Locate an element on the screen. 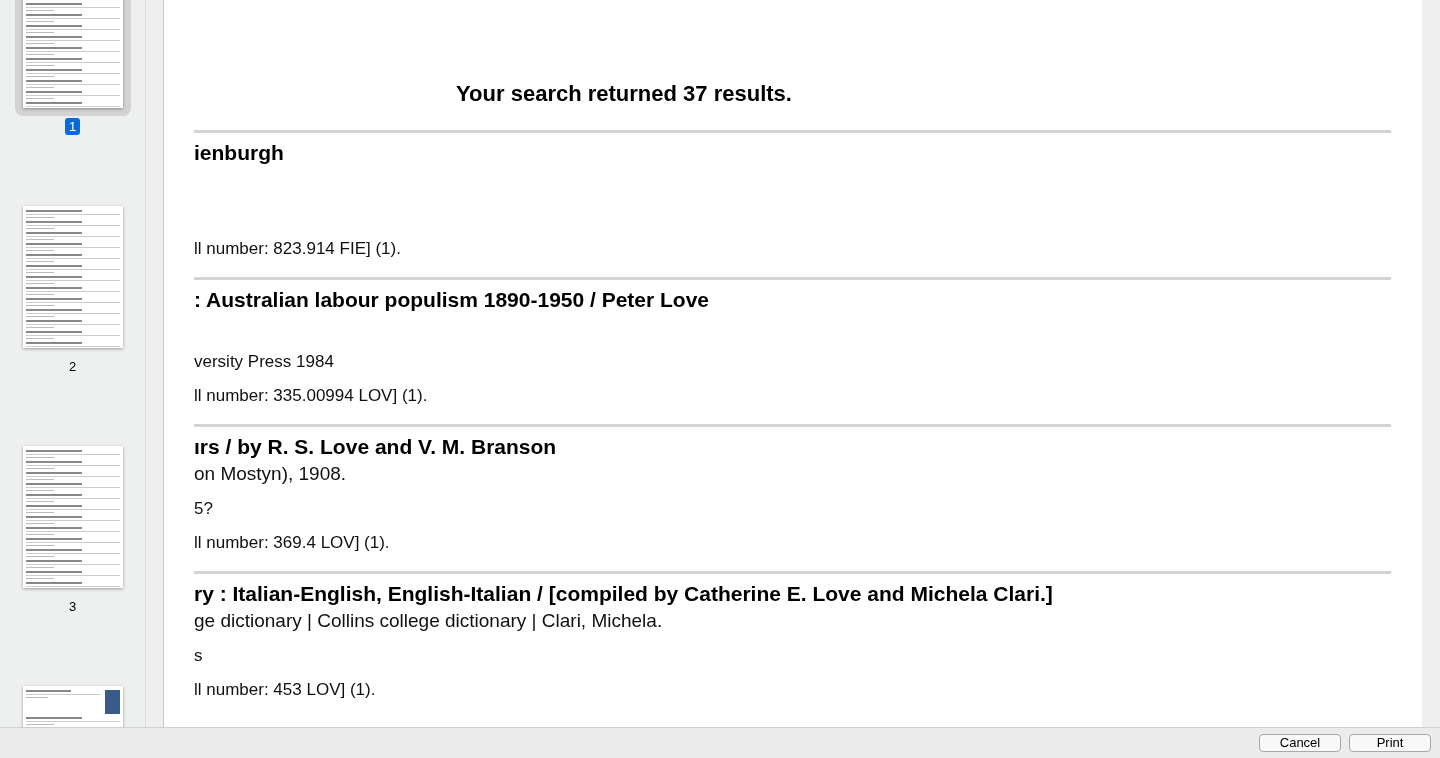 The height and width of the screenshot is (758, 1440). page-number: 1 is located at coordinates (72, 126).